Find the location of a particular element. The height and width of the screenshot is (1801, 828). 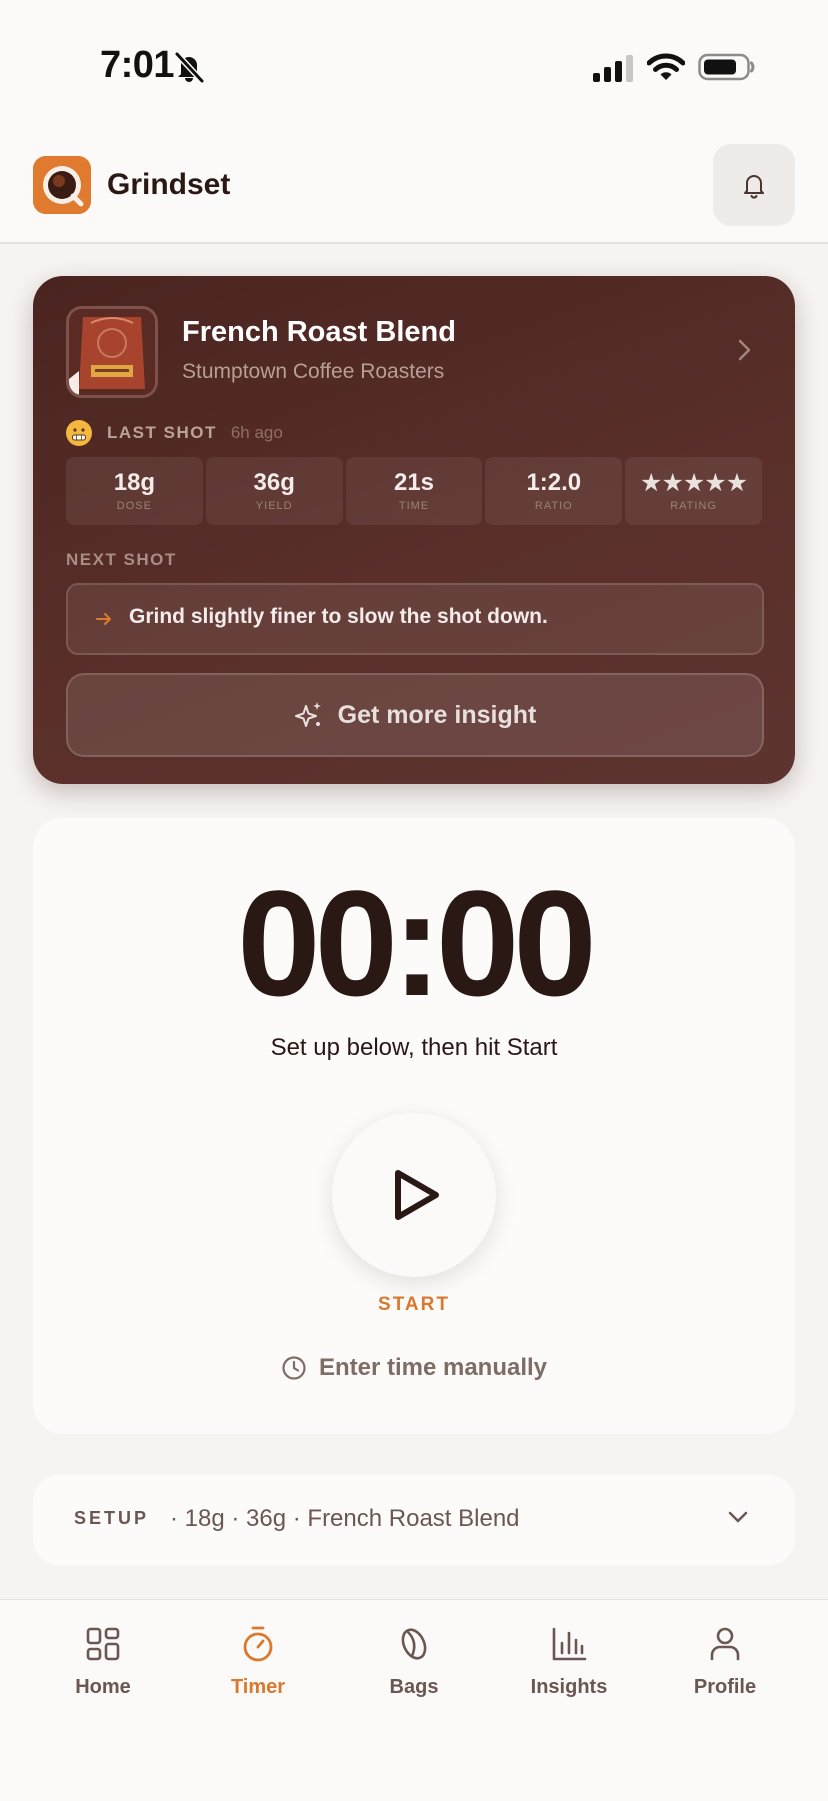

sparkles-icon is located at coordinates (307, 714).